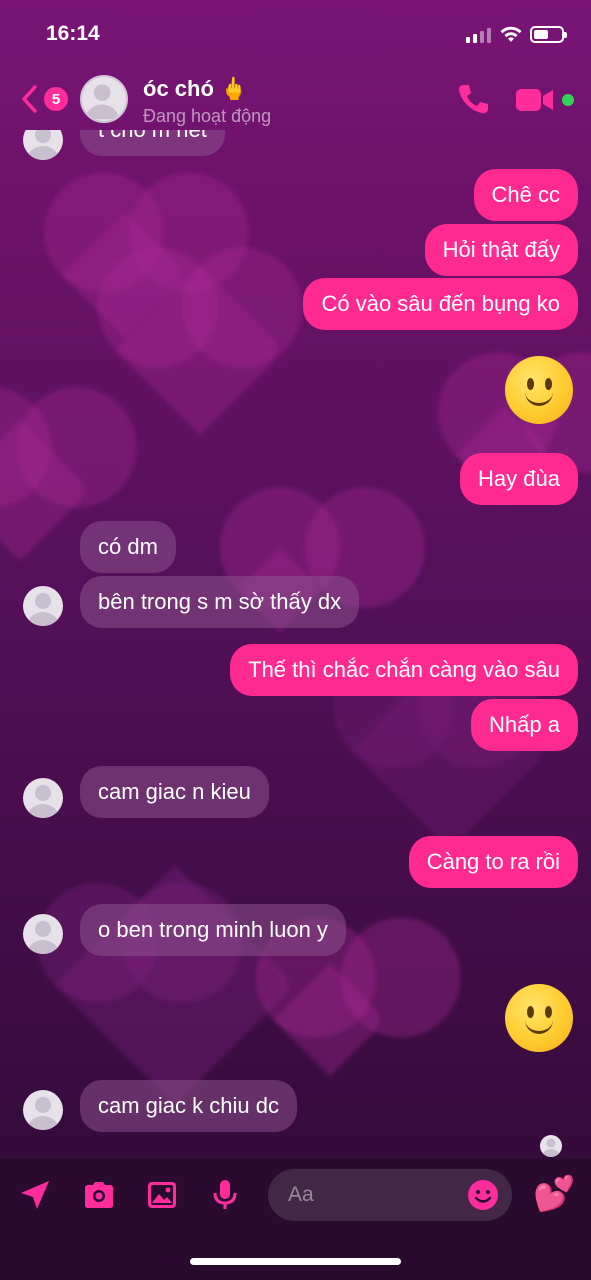 The height and width of the screenshot is (1280, 591). I want to click on wifi-icon, so click(511, 34).